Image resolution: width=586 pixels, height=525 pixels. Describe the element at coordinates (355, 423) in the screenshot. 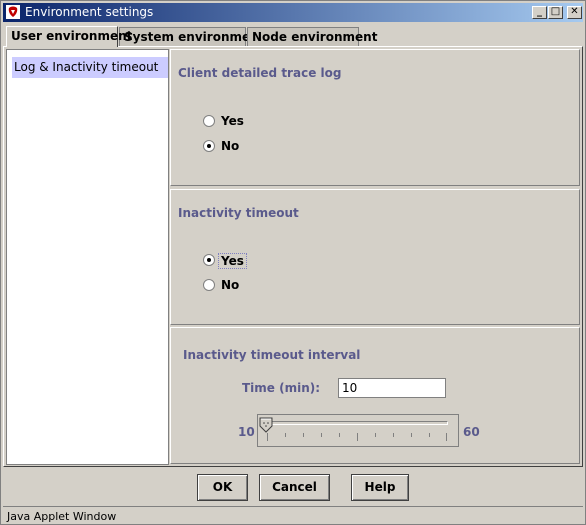

I see `slider-track` at that location.